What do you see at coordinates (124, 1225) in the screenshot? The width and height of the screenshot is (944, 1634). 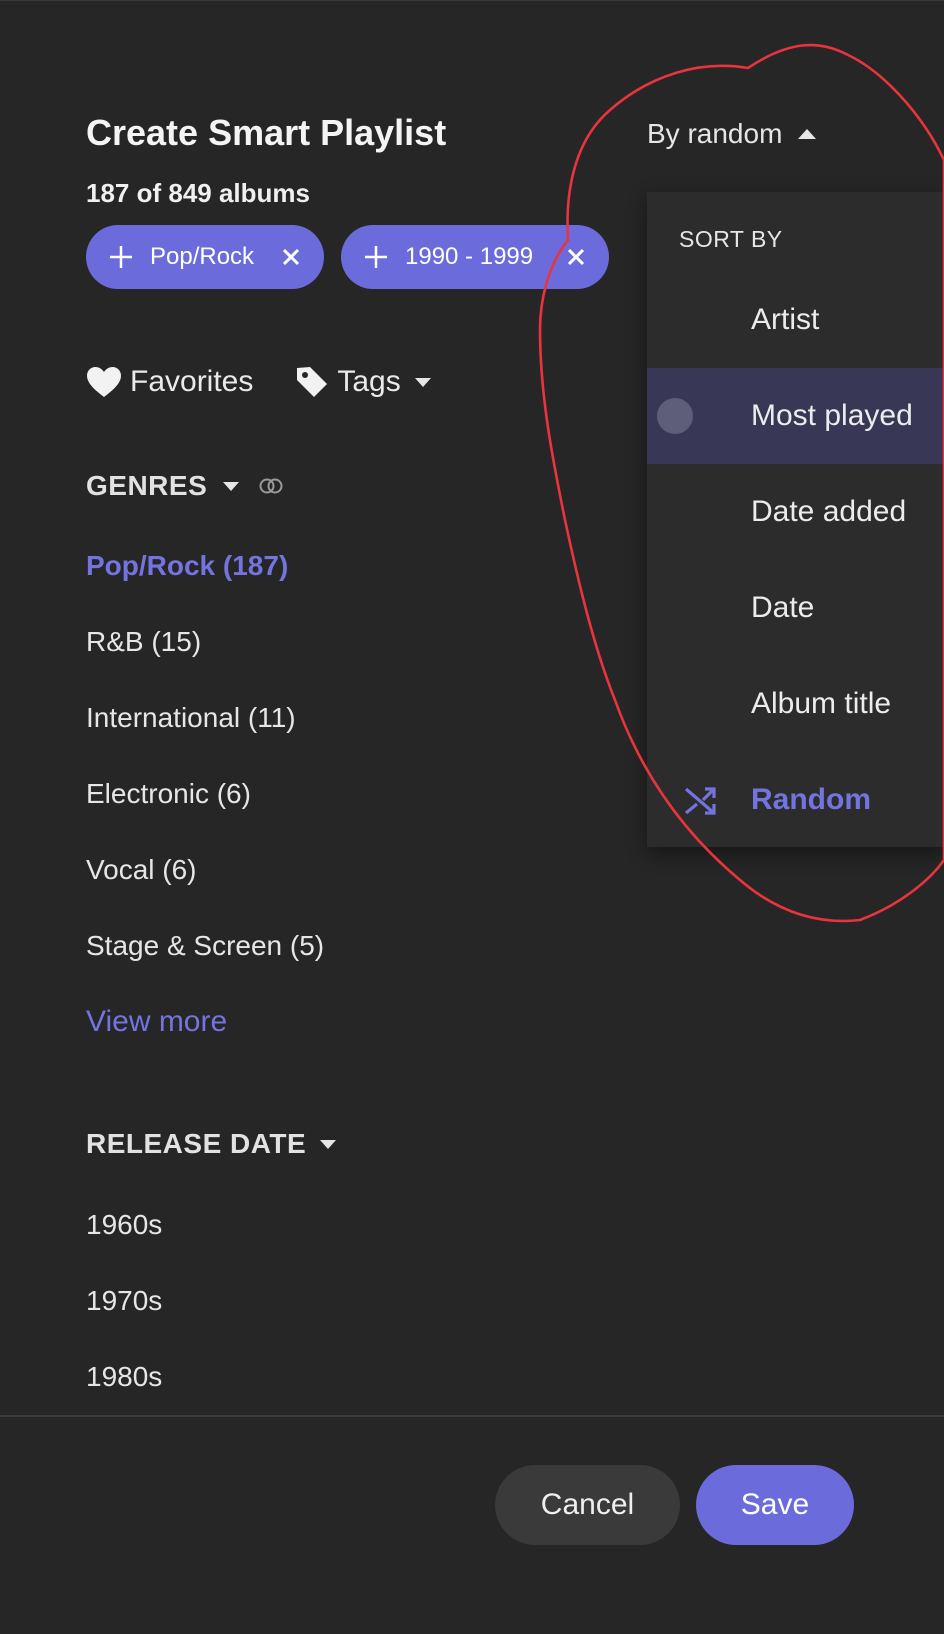 I see `release-decade-item: 1960s` at bounding box center [124, 1225].